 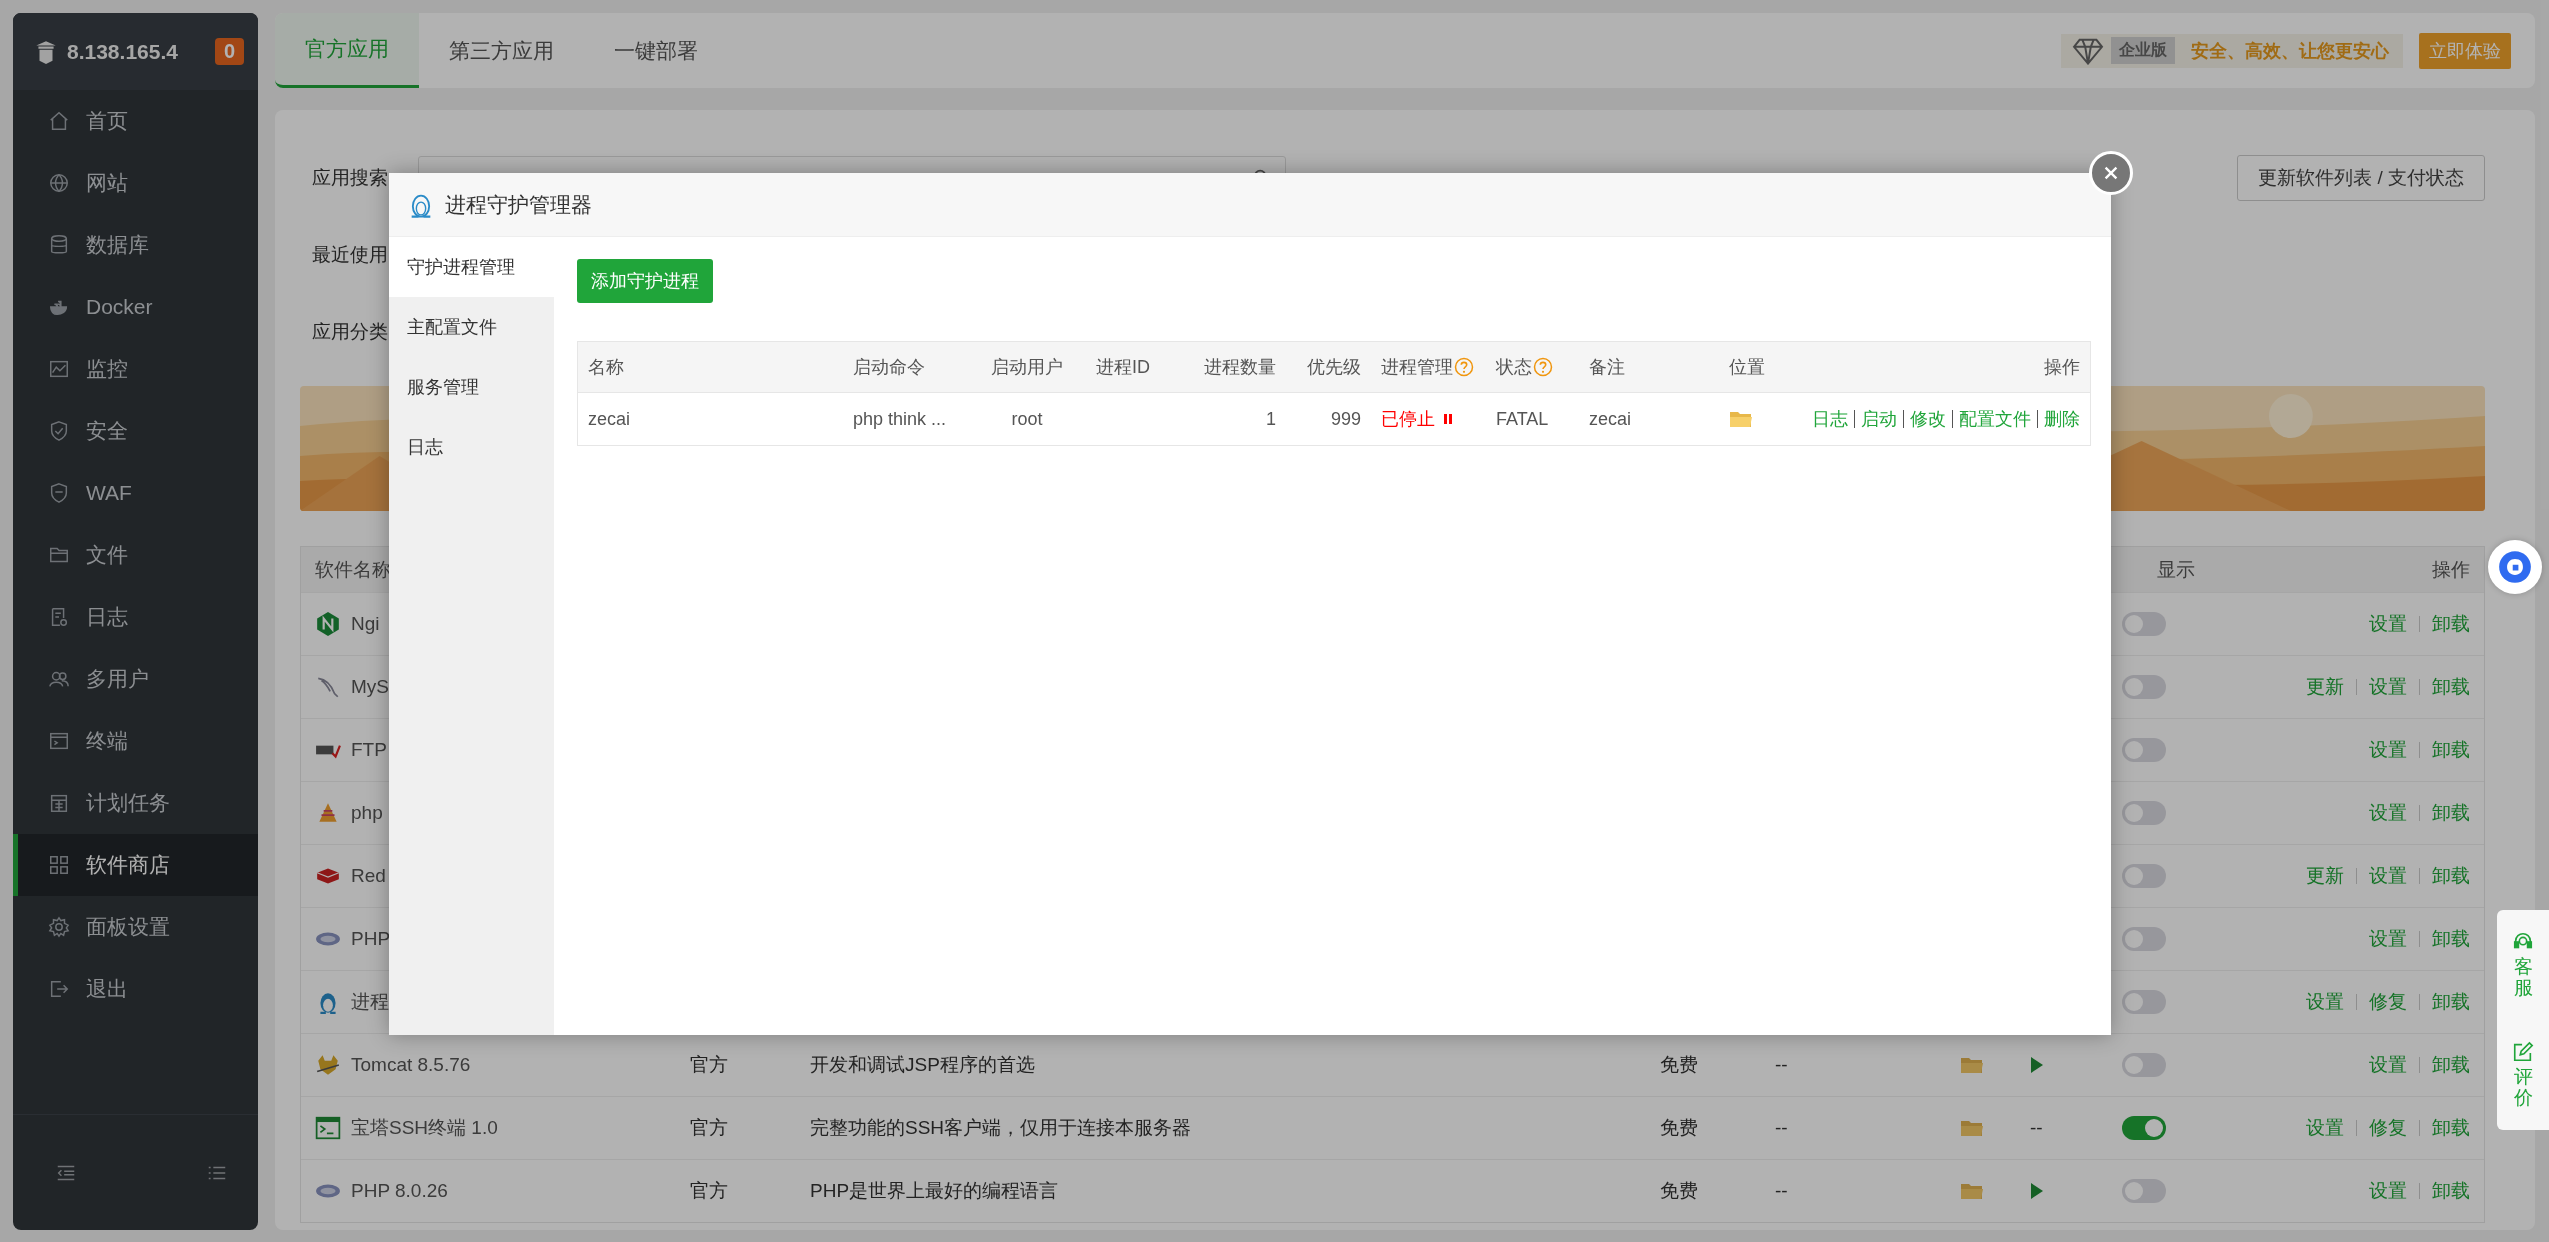 What do you see at coordinates (347, 50) in the screenshot?
I see `tab: 官方应用` at bounding box center [347, 50].